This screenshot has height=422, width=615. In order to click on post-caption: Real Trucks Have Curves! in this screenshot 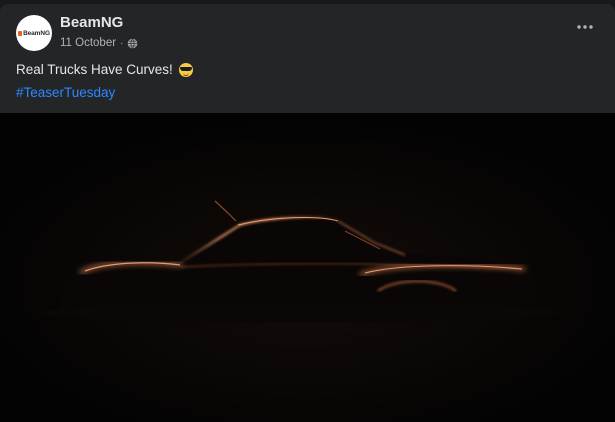, I will do `click(104, 69)`.